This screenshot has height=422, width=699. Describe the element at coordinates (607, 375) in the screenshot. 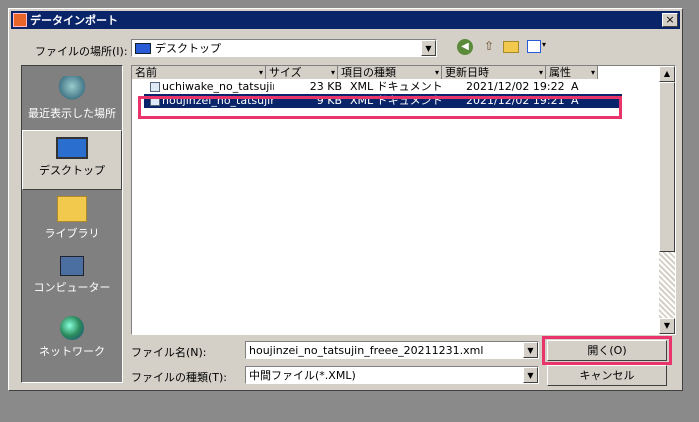

I see `cancel-button: キャンセル` at that location.